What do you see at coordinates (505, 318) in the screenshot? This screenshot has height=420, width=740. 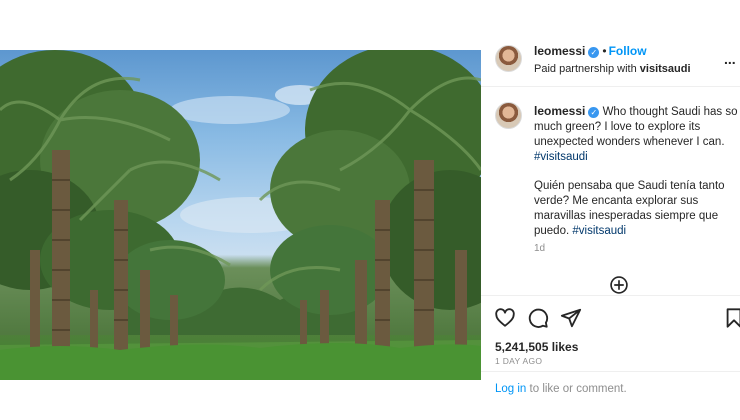 I see `heart-icon` at bounding box center [505, 318].